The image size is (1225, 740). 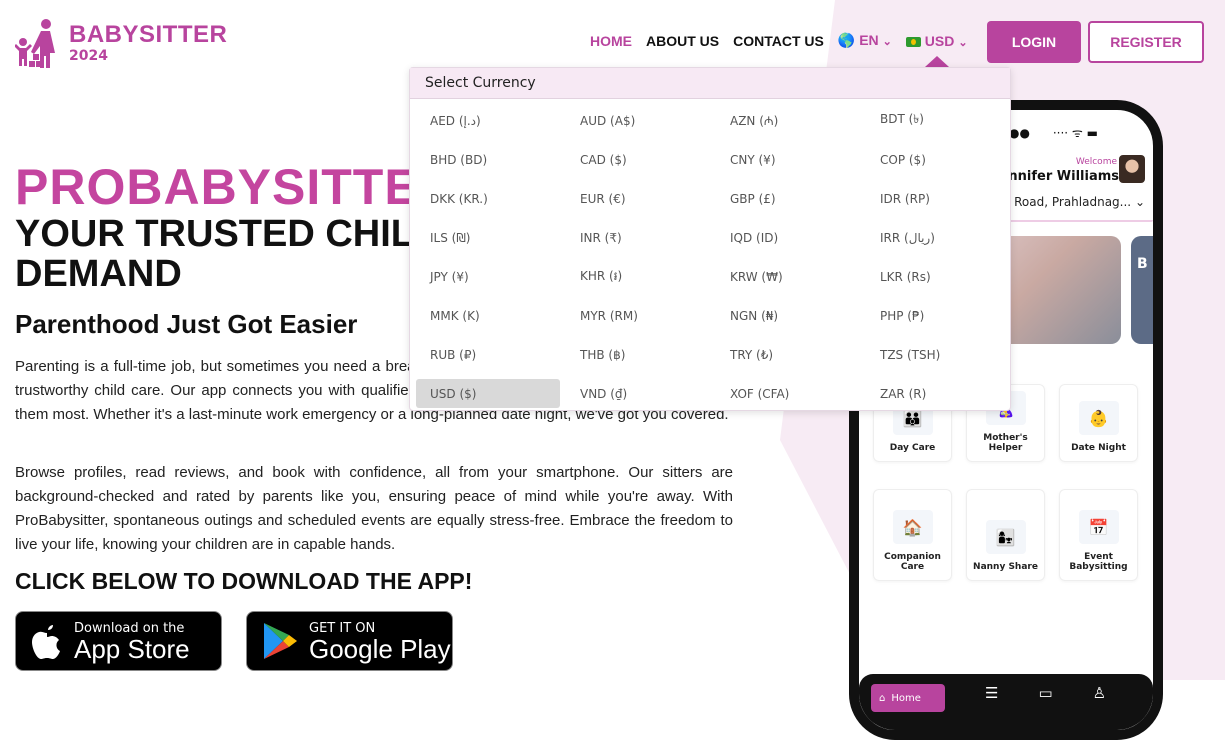 What do you see at coordinates (132, 648) in the screenshot?
I see `apple-big-text: App Store` at bounding box center [132, 648].